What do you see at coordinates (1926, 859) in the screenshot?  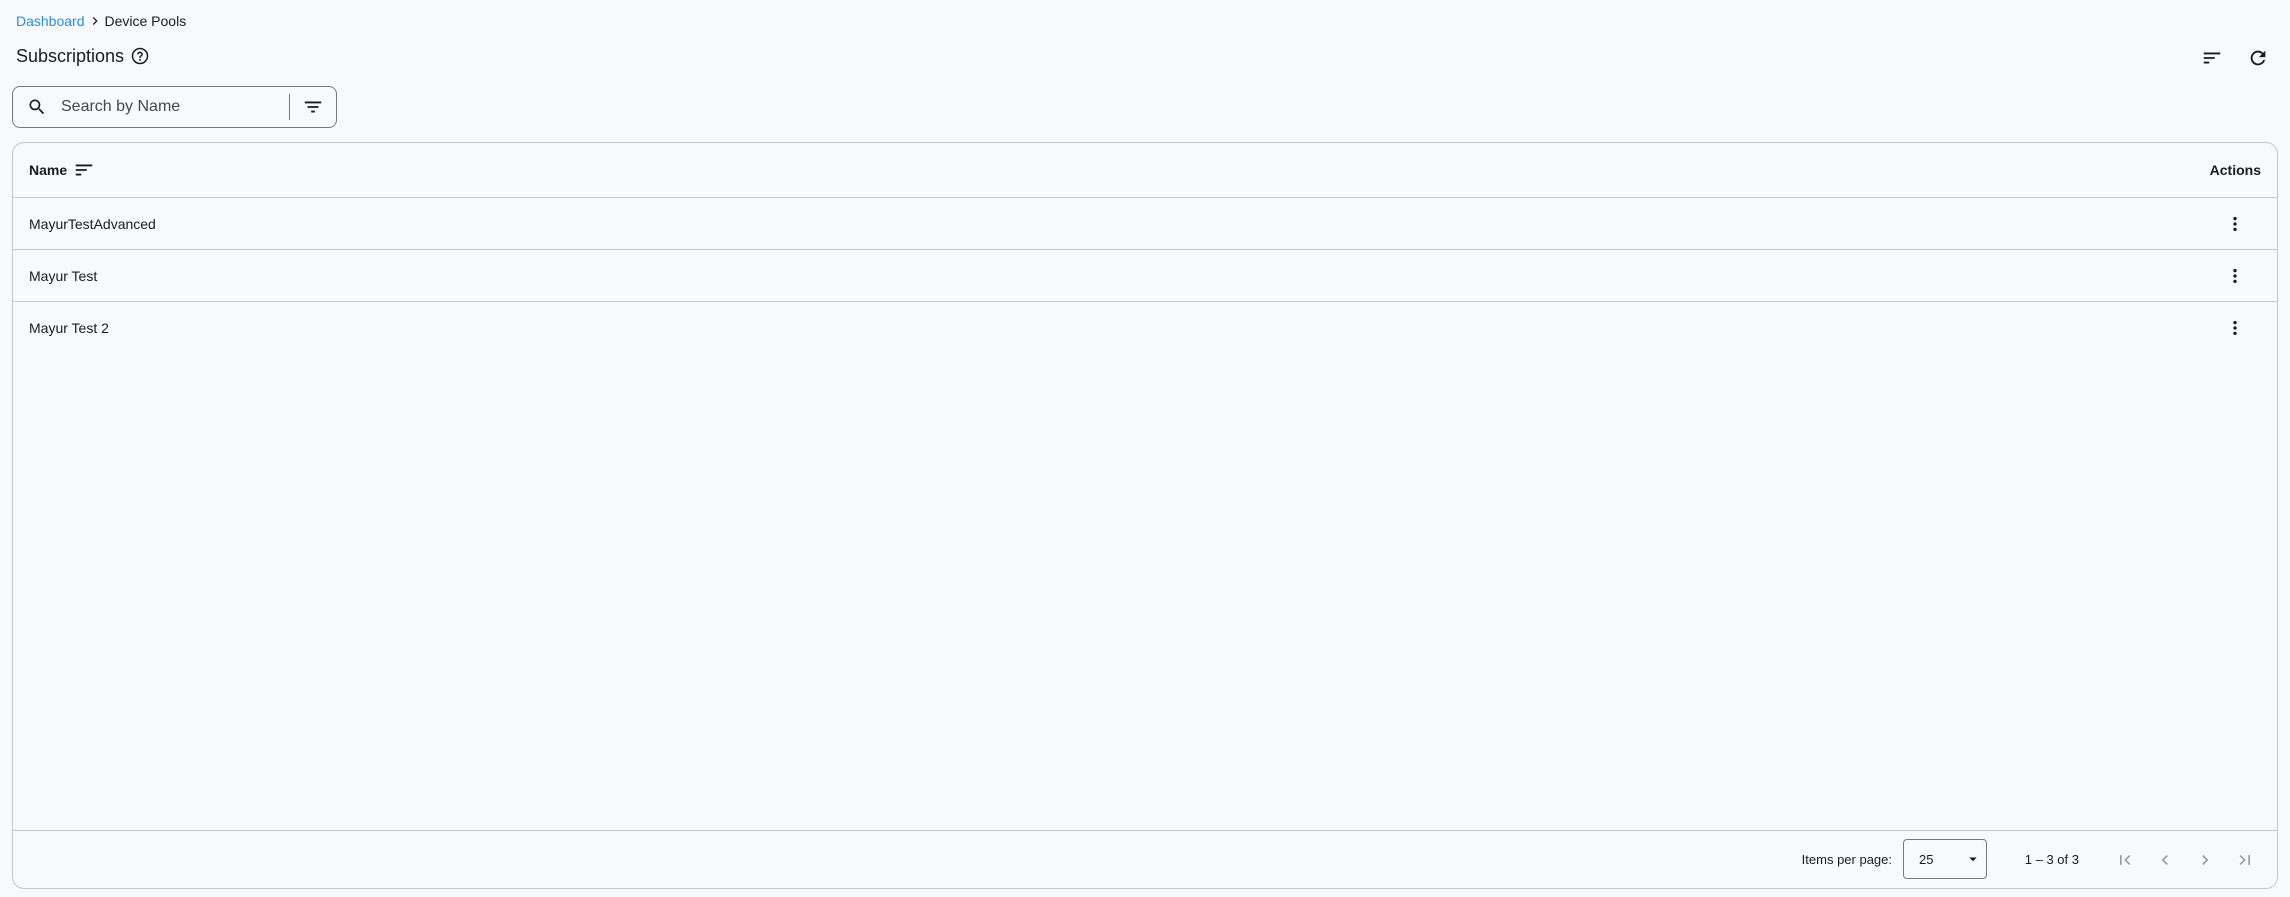 I see `page-size-value: 25` at bounding box center [1926, 859].